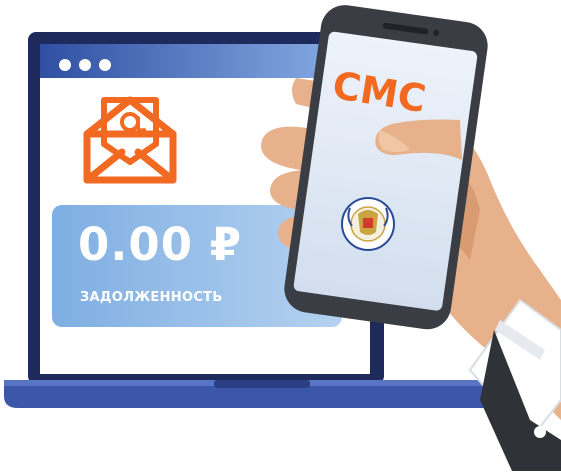  What do you see at coordinates (540, 432) in the screenshot?
I see `cufflink` at bounding box center [540, 432].